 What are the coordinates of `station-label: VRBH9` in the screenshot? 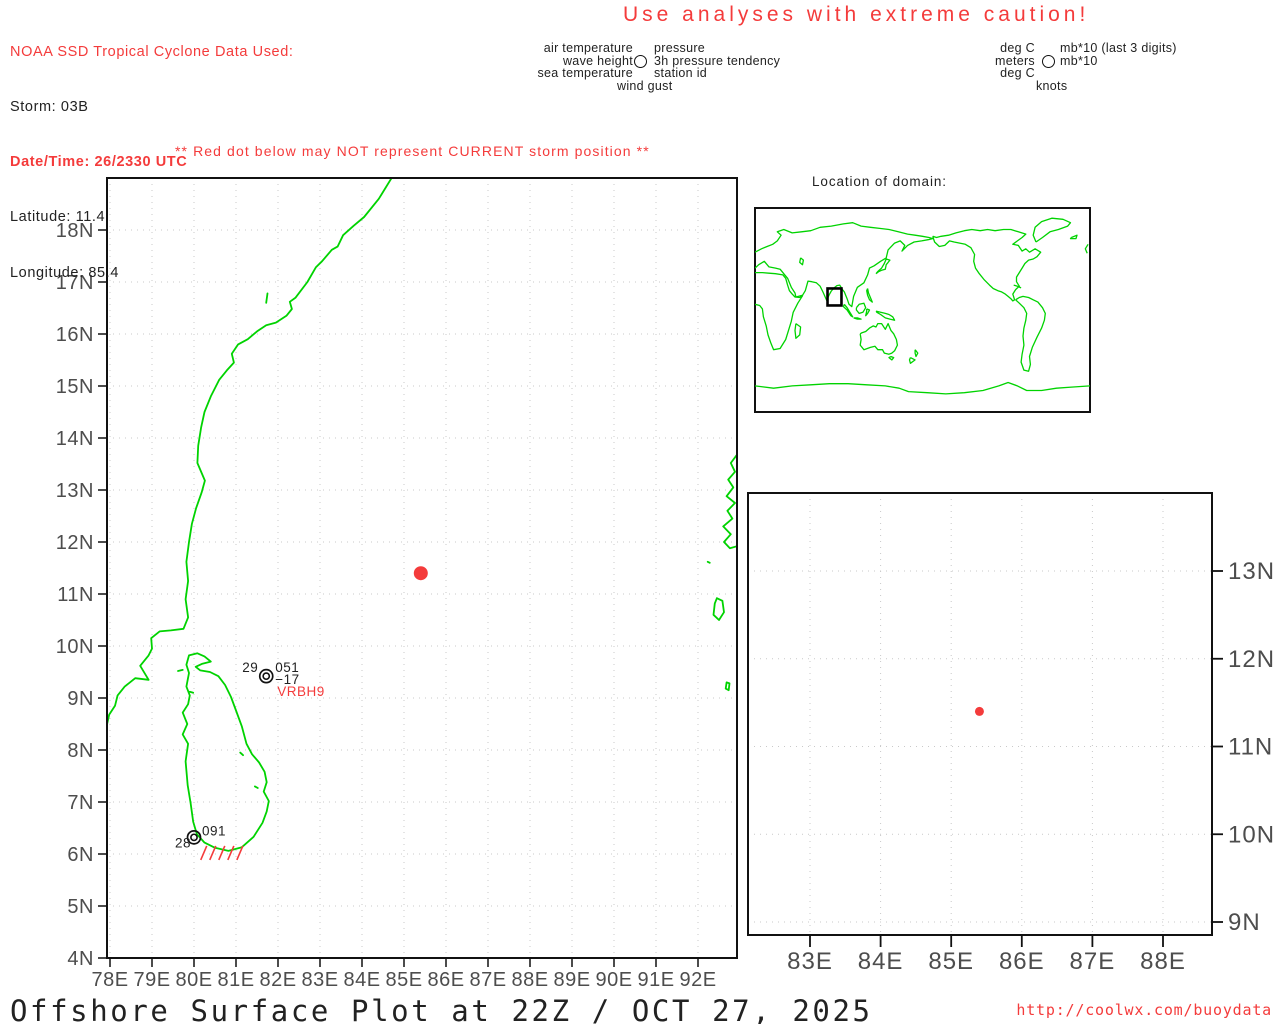 It's located at (301, 691).